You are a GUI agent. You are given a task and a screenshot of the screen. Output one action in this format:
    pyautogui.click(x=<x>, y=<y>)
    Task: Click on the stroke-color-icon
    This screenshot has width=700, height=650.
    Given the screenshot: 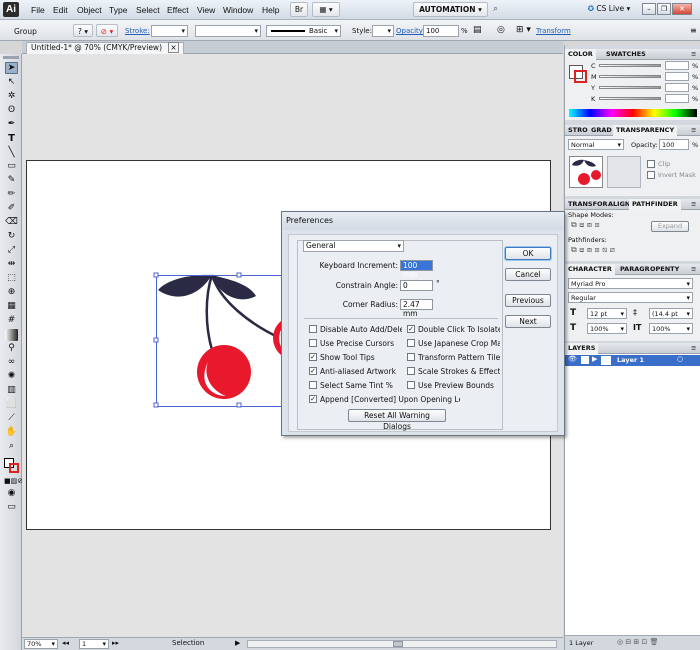 What is the action you would take?
    pyautogui.click(x=14, y=468)
    